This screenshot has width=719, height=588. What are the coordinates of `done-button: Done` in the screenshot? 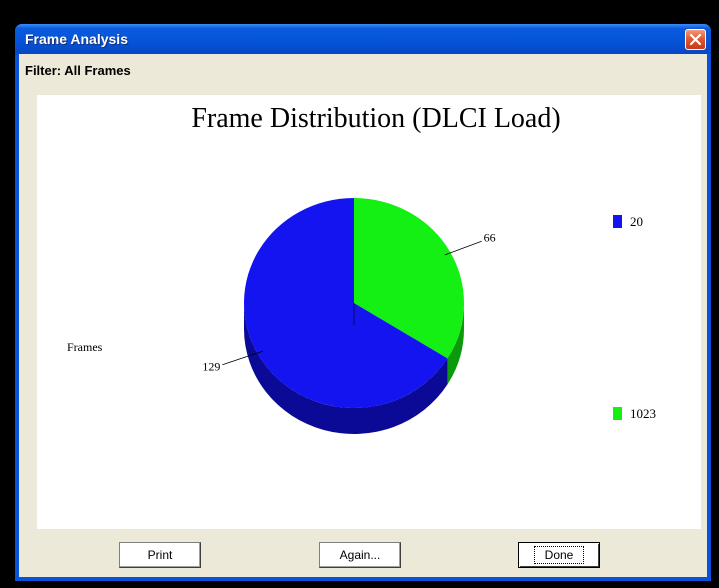 It's located at (559, 555).